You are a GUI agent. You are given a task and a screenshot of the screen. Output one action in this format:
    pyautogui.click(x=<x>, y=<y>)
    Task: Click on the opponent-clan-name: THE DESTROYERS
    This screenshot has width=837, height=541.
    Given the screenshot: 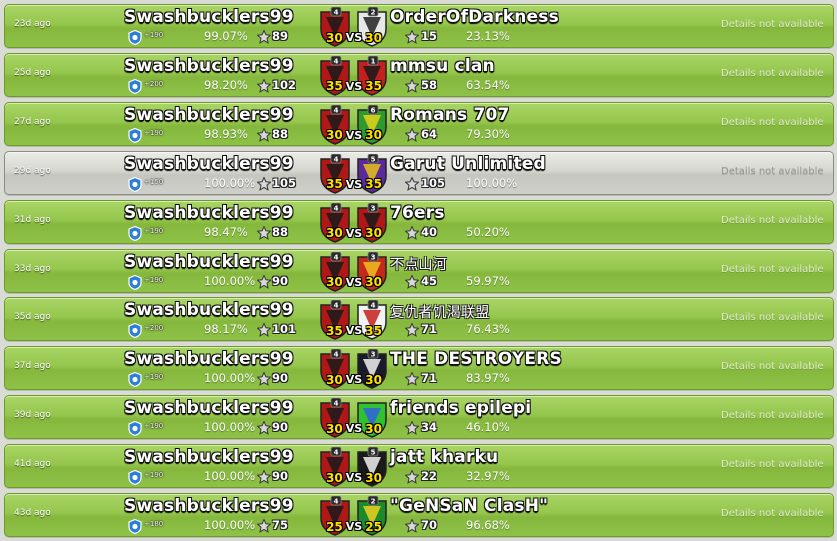 What is the action you would take?
    pyautogui.click(x=476, y=359)
    